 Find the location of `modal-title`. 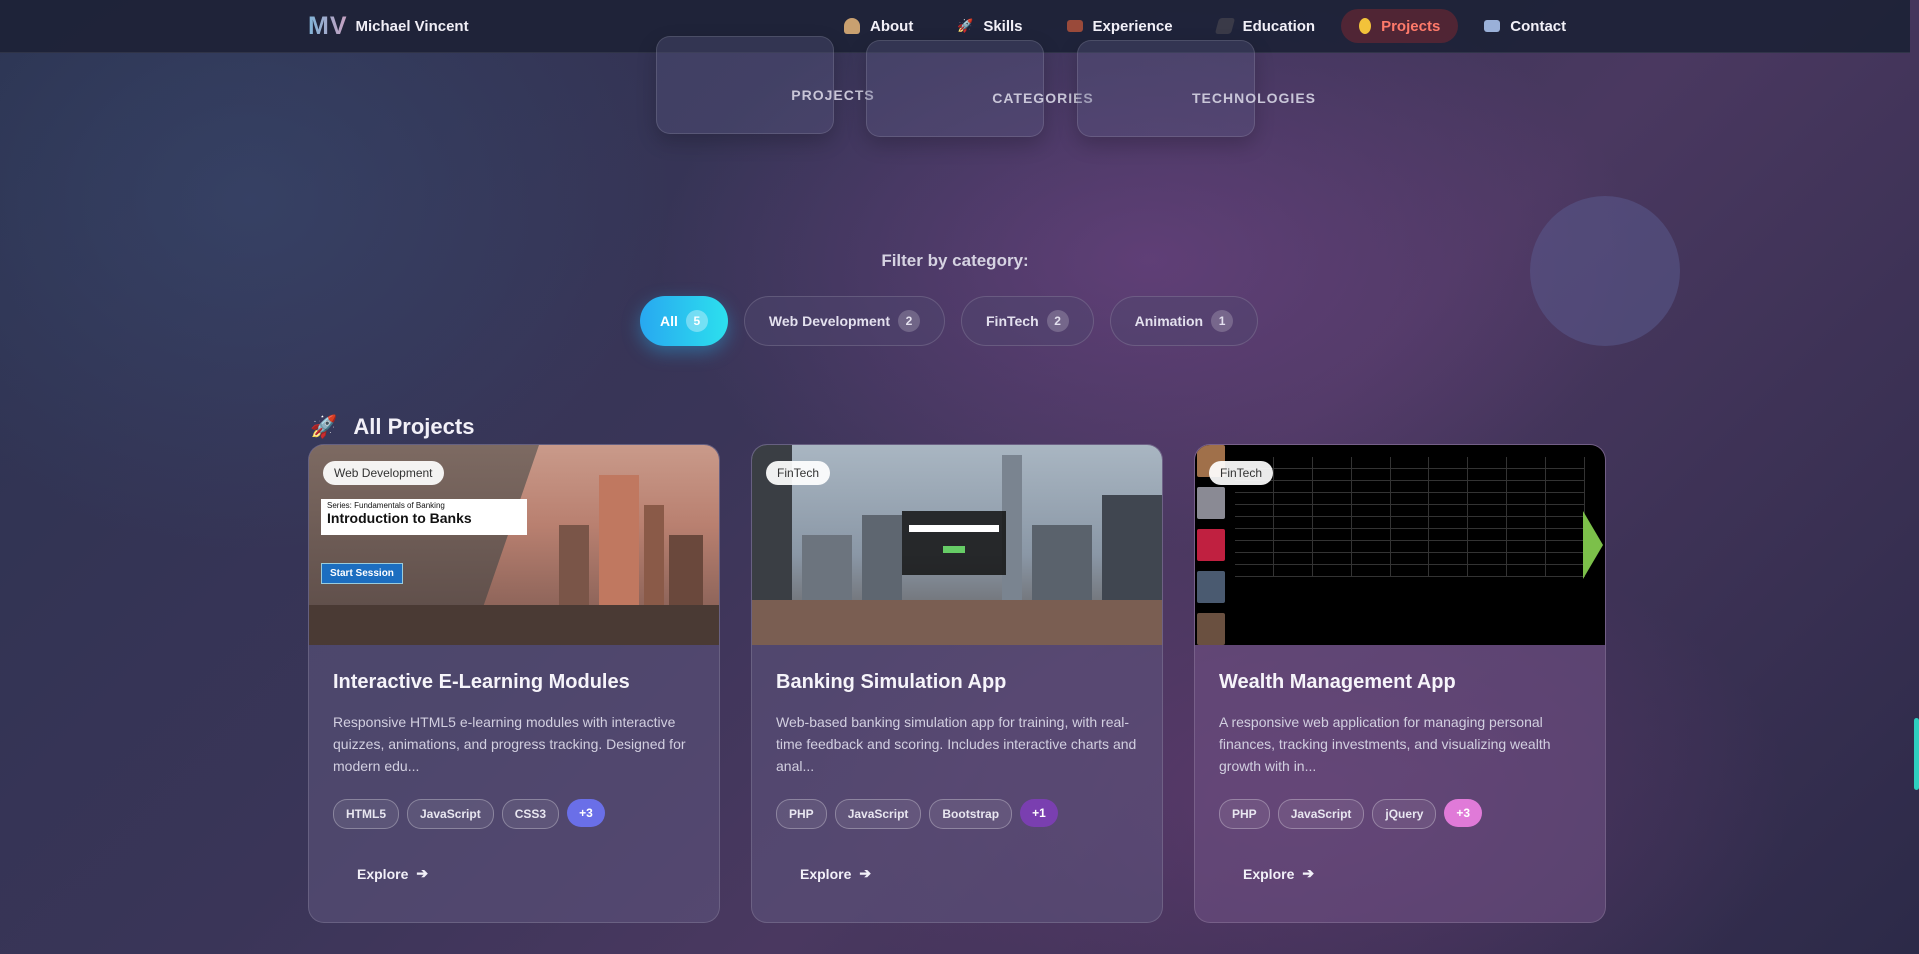

modal-title is located at coordinates (954, 518).